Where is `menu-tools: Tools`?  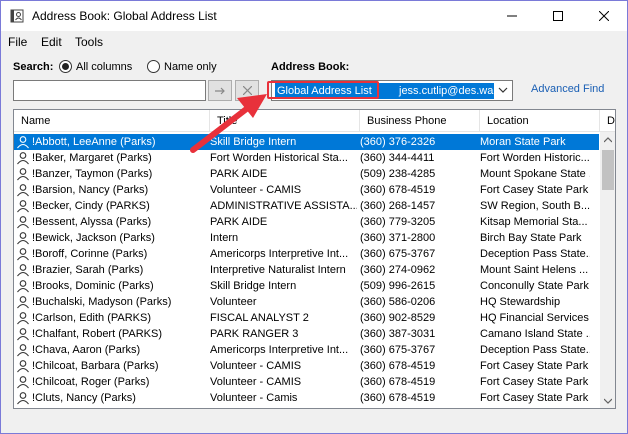 menu-tools: Tools is located at coordinates (89, 42).